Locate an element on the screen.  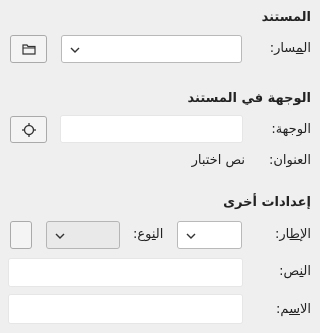
type-label-part2: وع: is located at coordinates (142, 234).